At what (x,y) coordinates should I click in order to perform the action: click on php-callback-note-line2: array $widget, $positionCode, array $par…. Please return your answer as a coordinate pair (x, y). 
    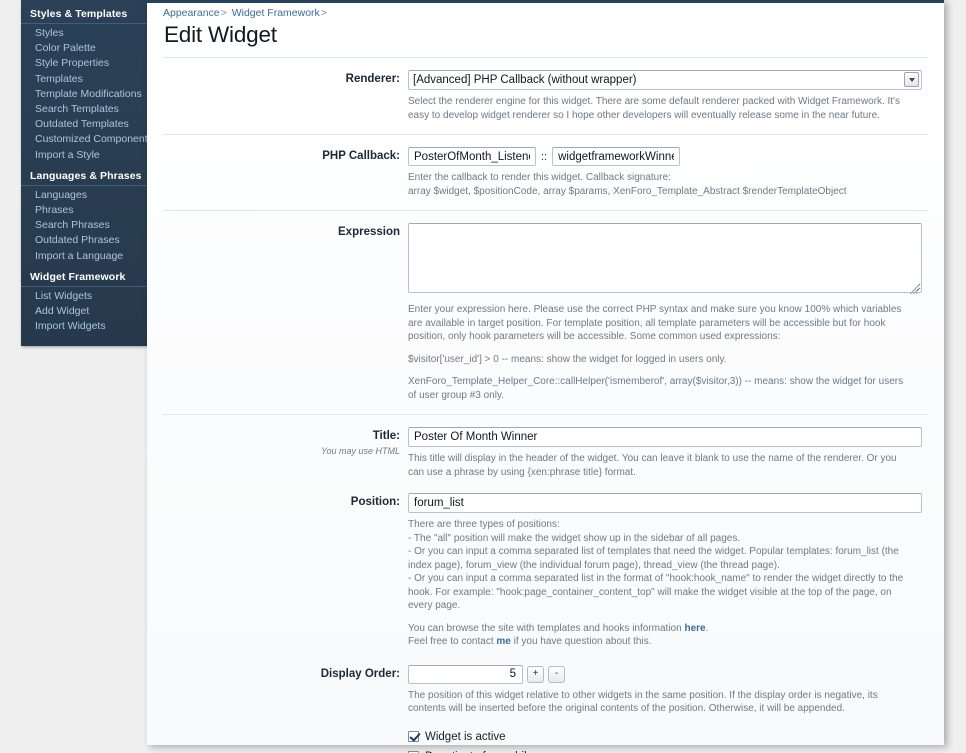
    Looking at the image, I should click on (627, 191).